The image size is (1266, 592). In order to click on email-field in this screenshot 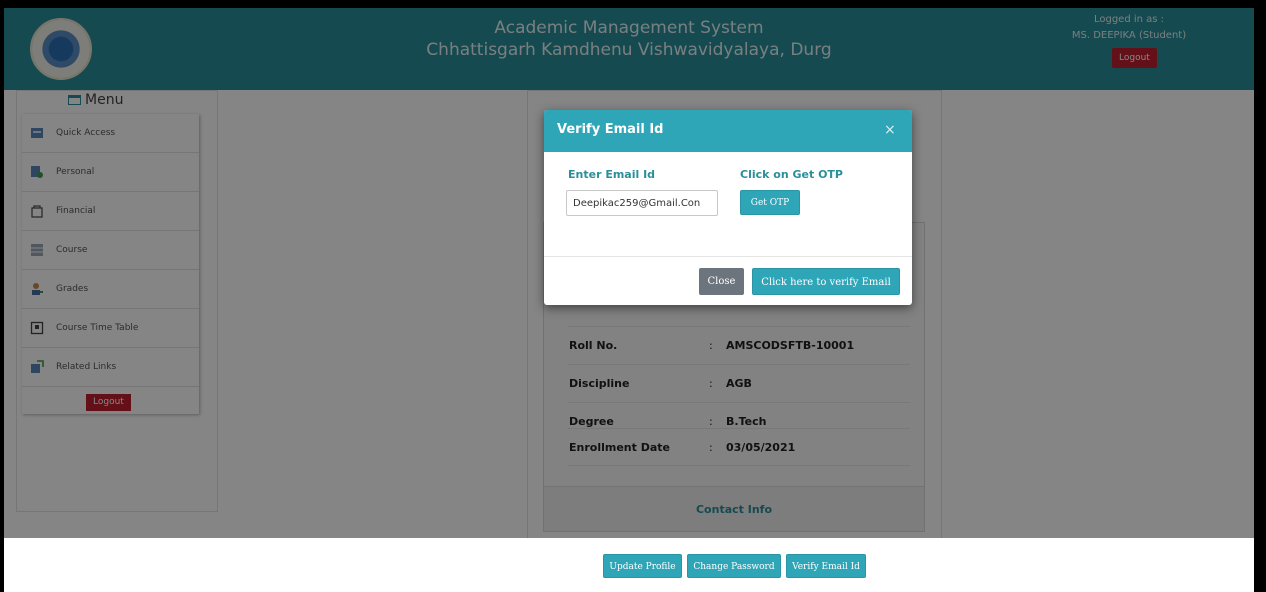, I will do `click(642, 203)`.